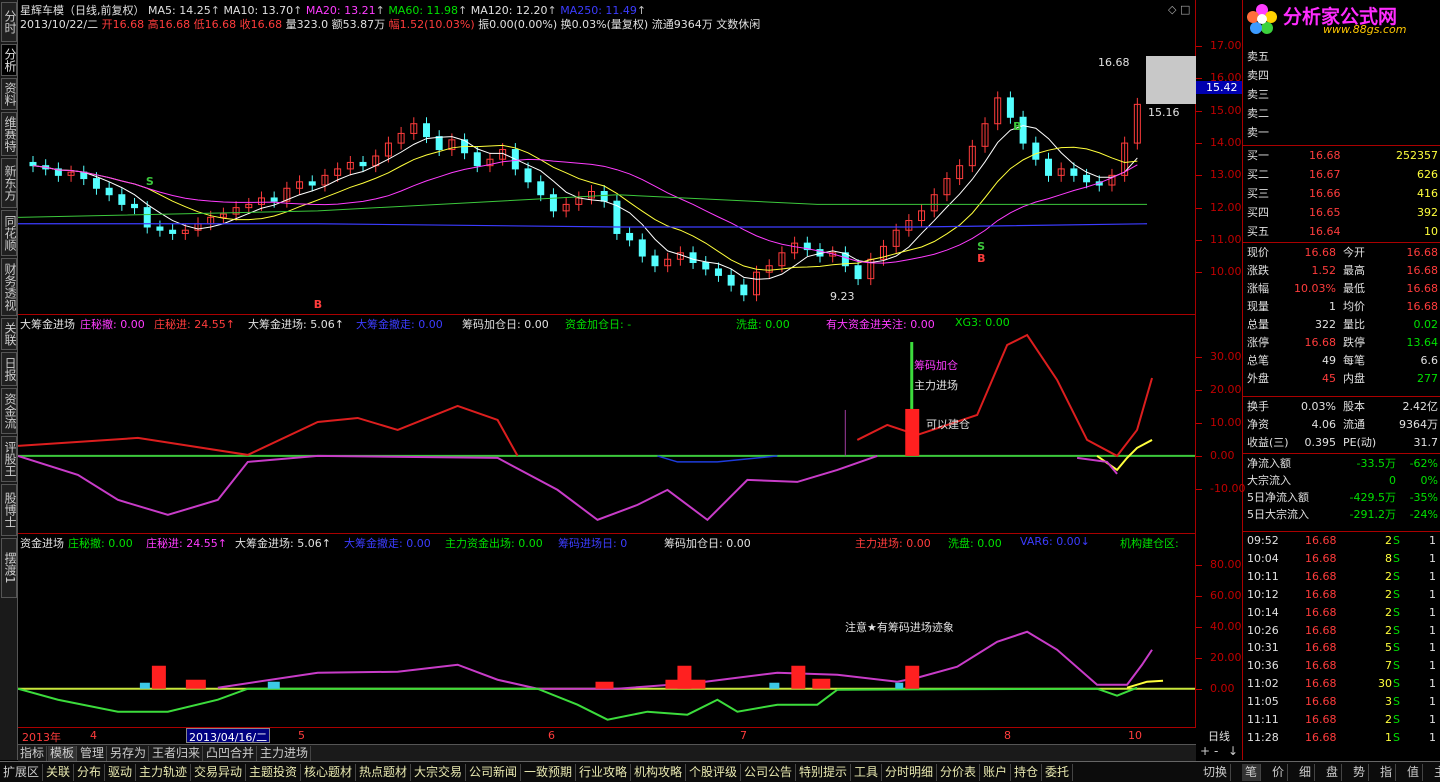 The width and height of the screenshot is (1440, 782). What do you see at coordinates (1058, 772) in the screenshot?
I see `bottom-tab-22: 委托` at bounding box center [1058, 772].